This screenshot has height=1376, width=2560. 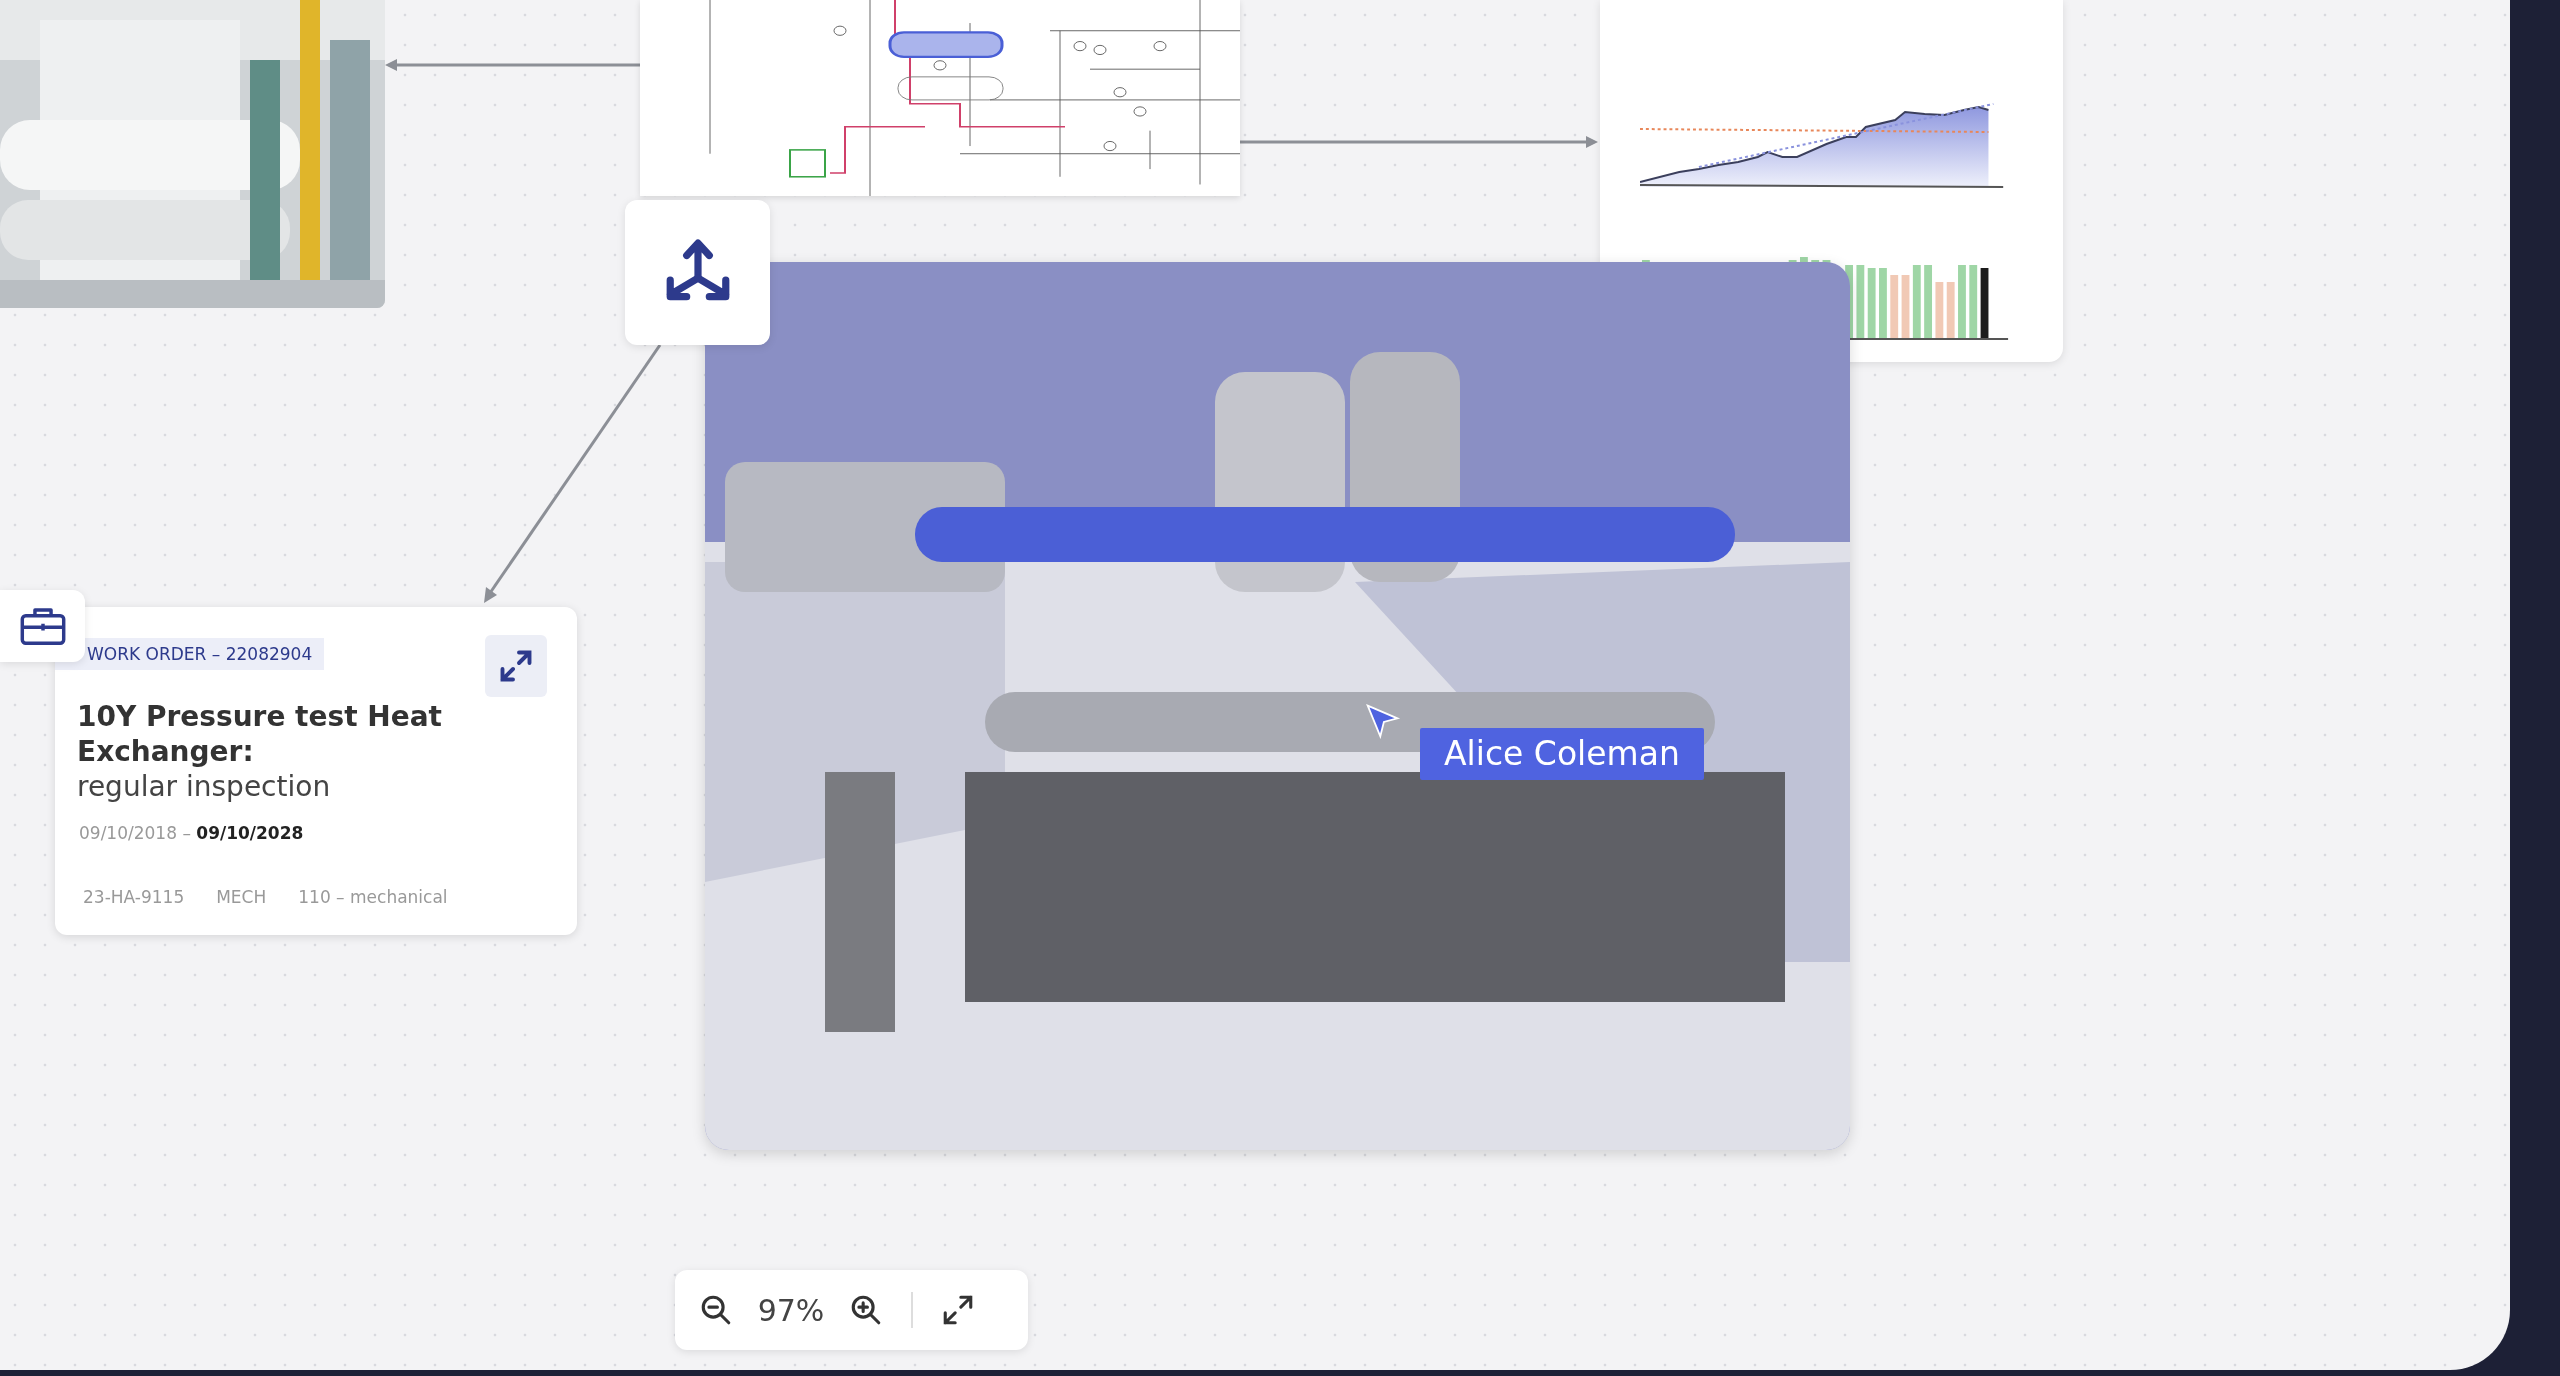 What do you see at coordinates (697, 272) in the screenshot?
I see `model-button` at bounding box center [697, 272].